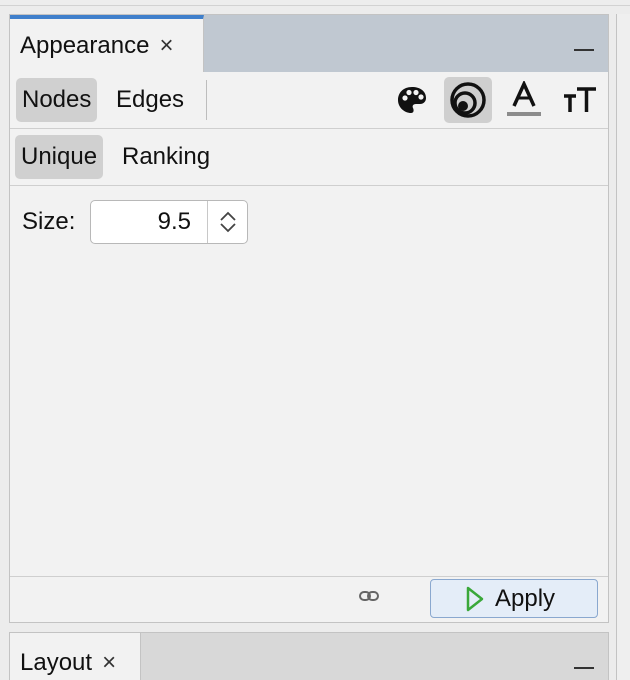 Image resolution: width=630 pixels, height=680 pixels. I want to click on unique-button: Unique, so click(59, 157).